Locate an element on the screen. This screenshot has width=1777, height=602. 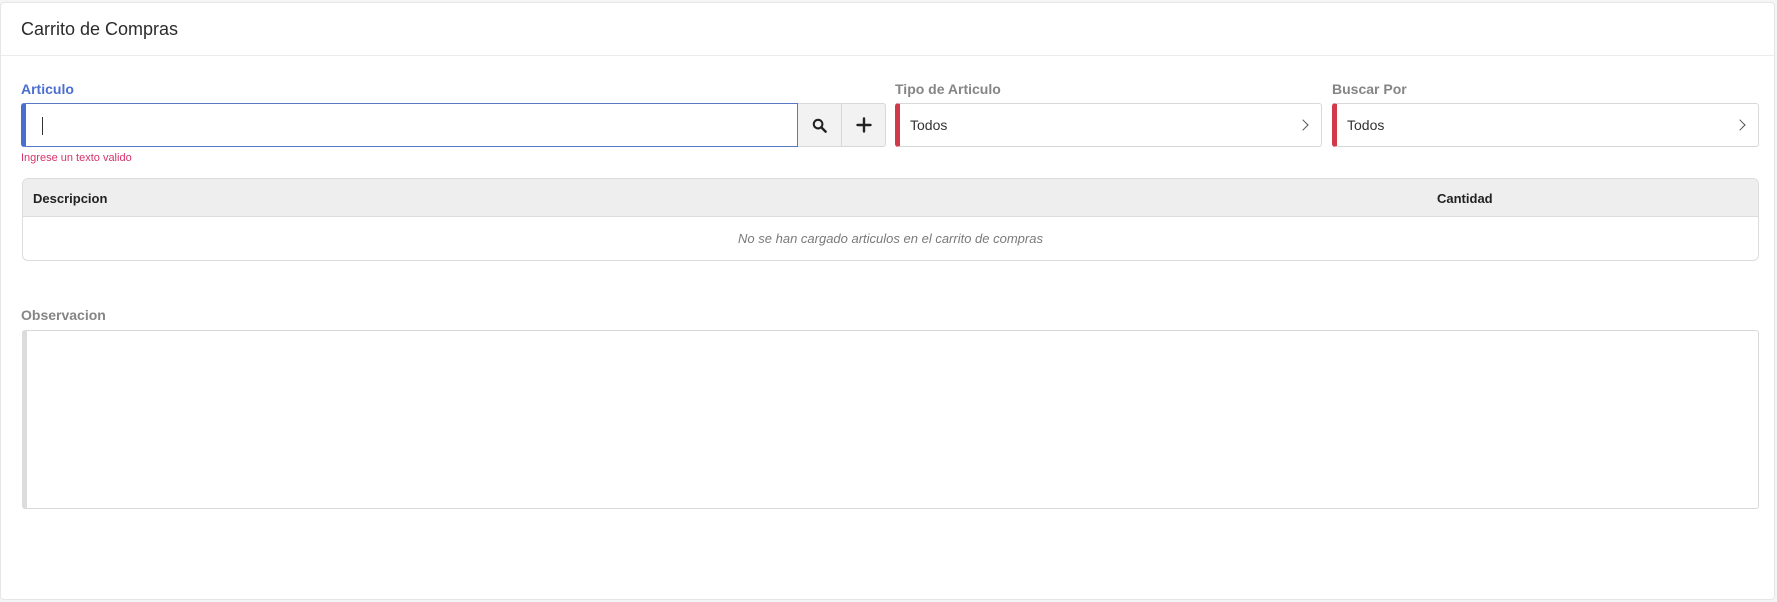
buscar-por-value: Todos is located at coordinates (1366, 125).